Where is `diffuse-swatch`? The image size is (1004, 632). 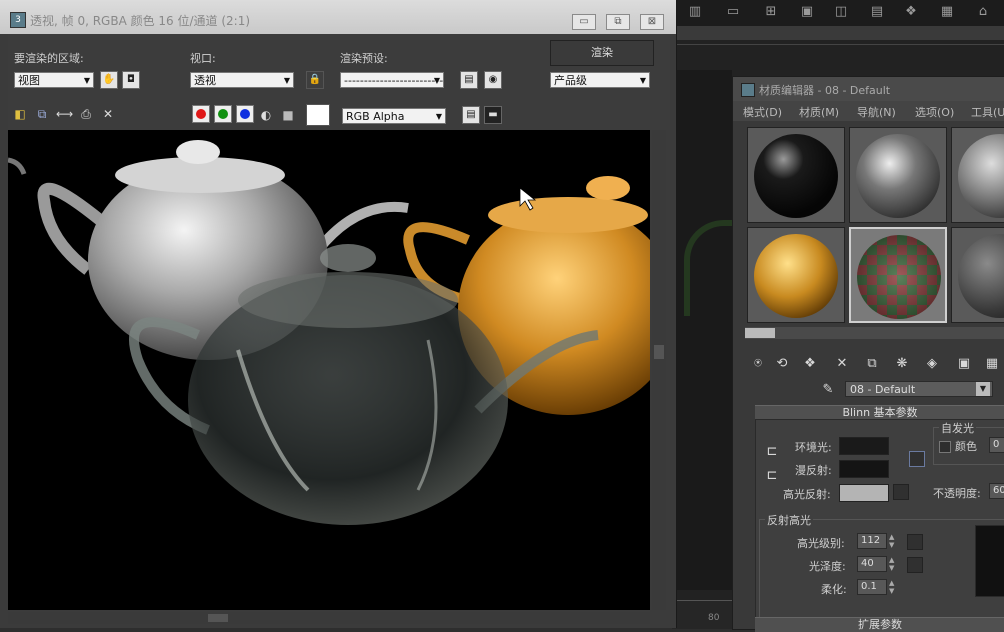
diffuse-swatch is located at coordinates (864, 469).